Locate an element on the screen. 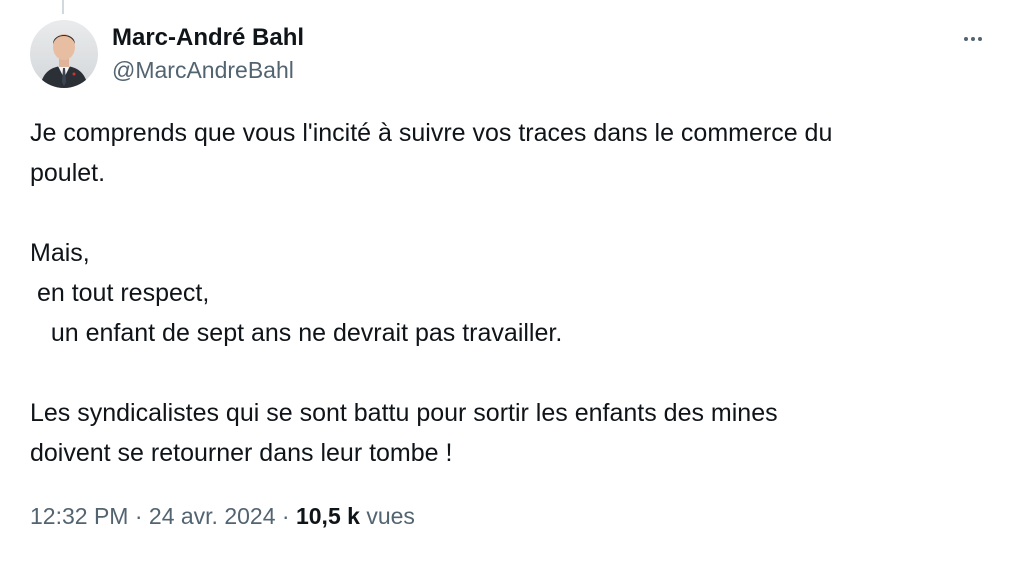 The width and height of the screenshot is (1020, 562). author-names: Marc-André Bahl @MarcAndreBahl is located at coordinates (208, 54).